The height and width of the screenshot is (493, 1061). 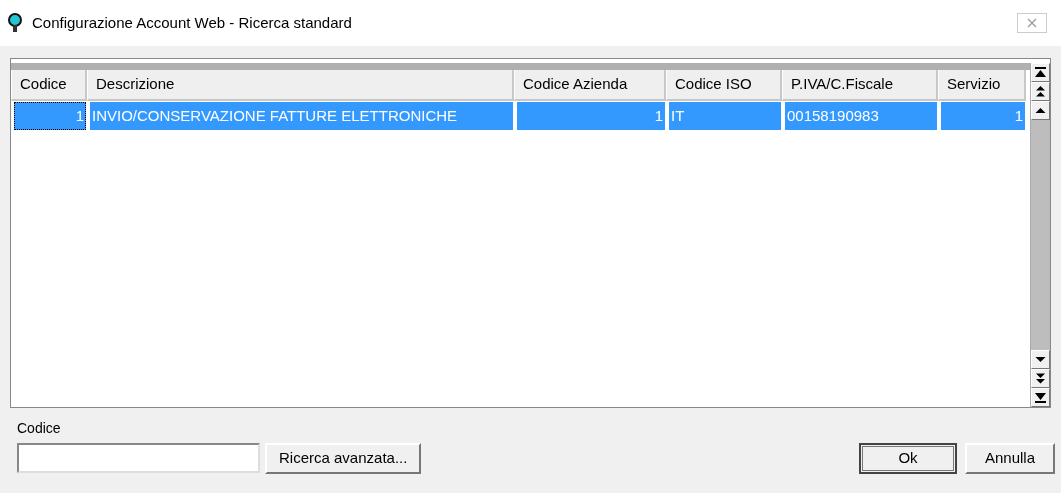 What do you see at coordinates (590, 85) in the screenshot?
I see `column-header: Codice Azienda` at bounding box center [590, 85].